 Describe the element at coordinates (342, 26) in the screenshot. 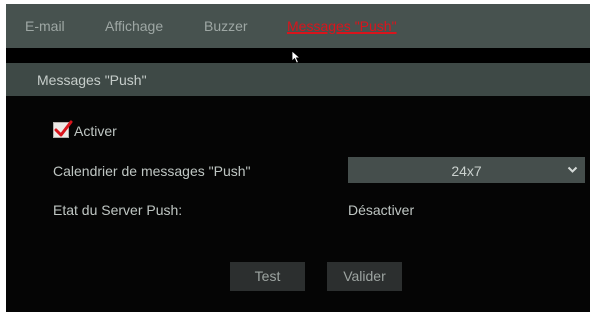

I see `tab-push-messages: Messages "Push"` at that location.